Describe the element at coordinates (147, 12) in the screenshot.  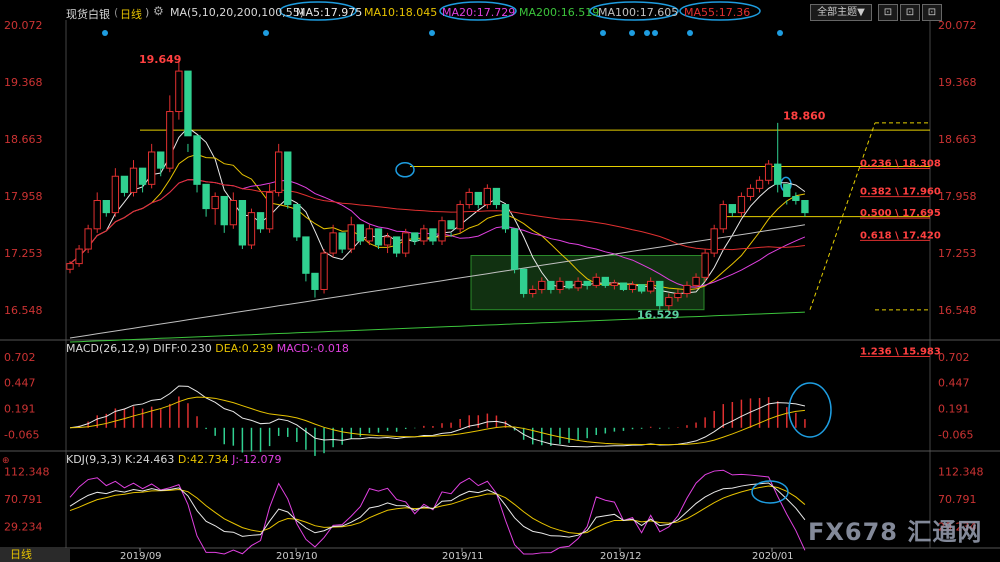
I see `period-close: )` at that location.